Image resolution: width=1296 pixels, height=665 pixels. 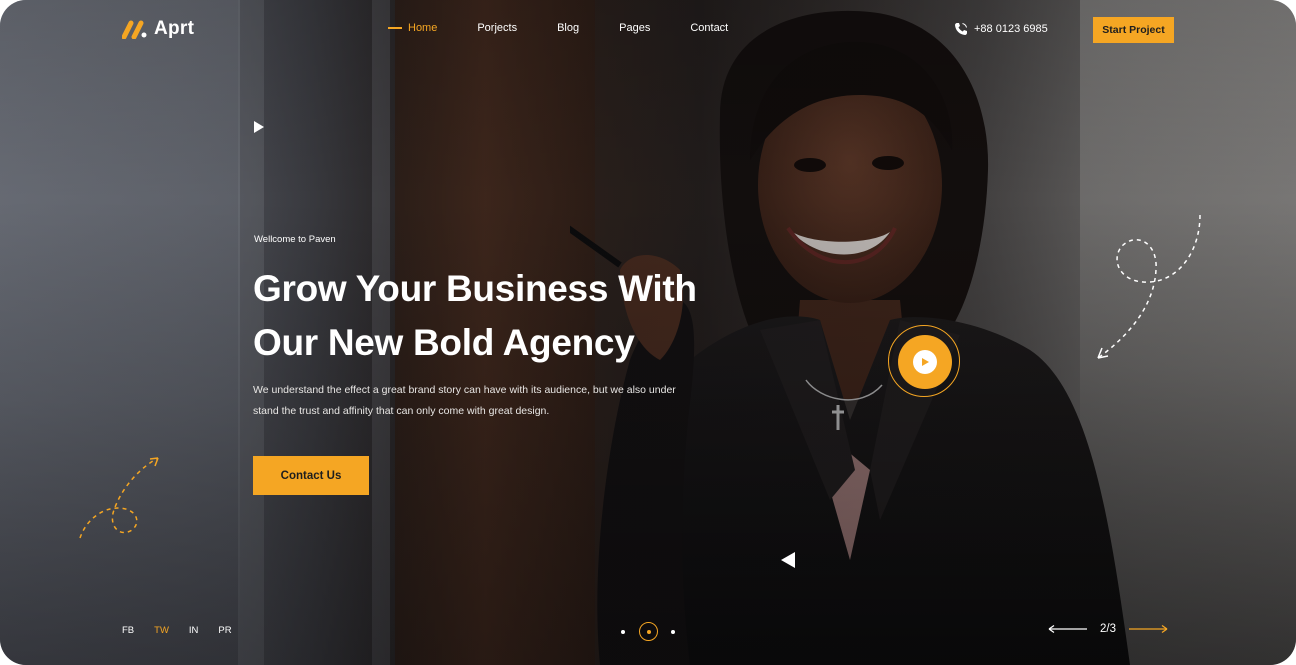 I want to click on logo-mark-icon, so click(x=134, y=29).